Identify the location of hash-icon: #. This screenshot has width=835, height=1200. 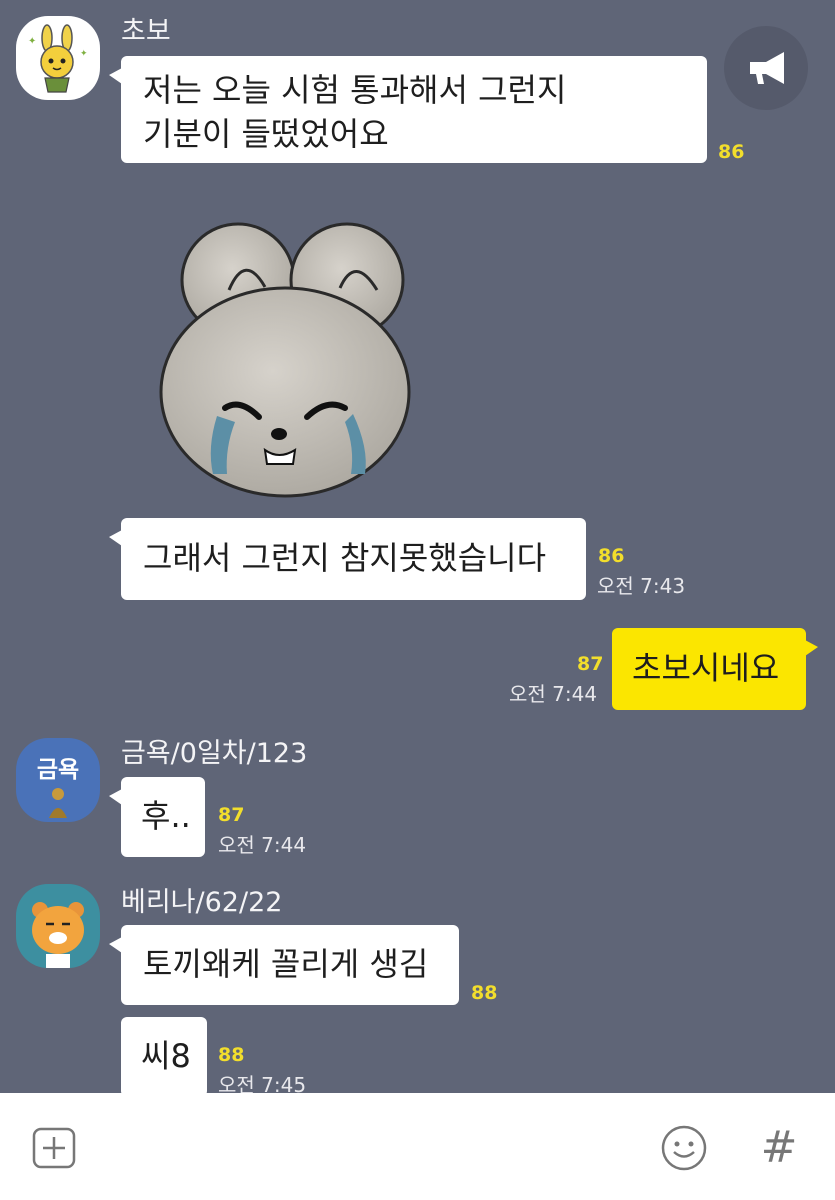
(779, 1147).